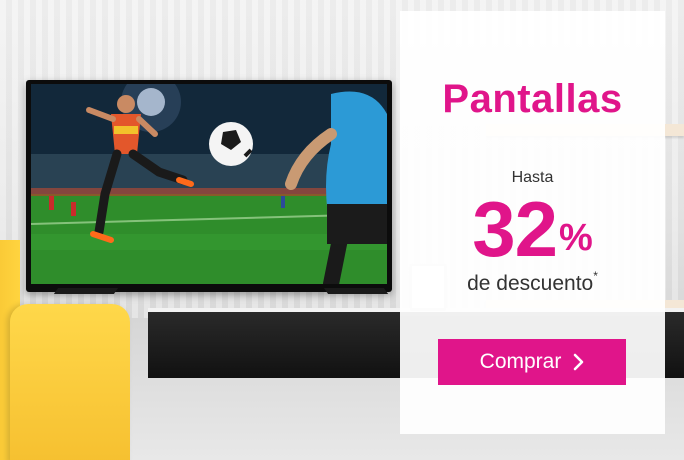 This screenshot has width=684, height=460. I want to click on promo-title: Pantallas, so click(532, 99).